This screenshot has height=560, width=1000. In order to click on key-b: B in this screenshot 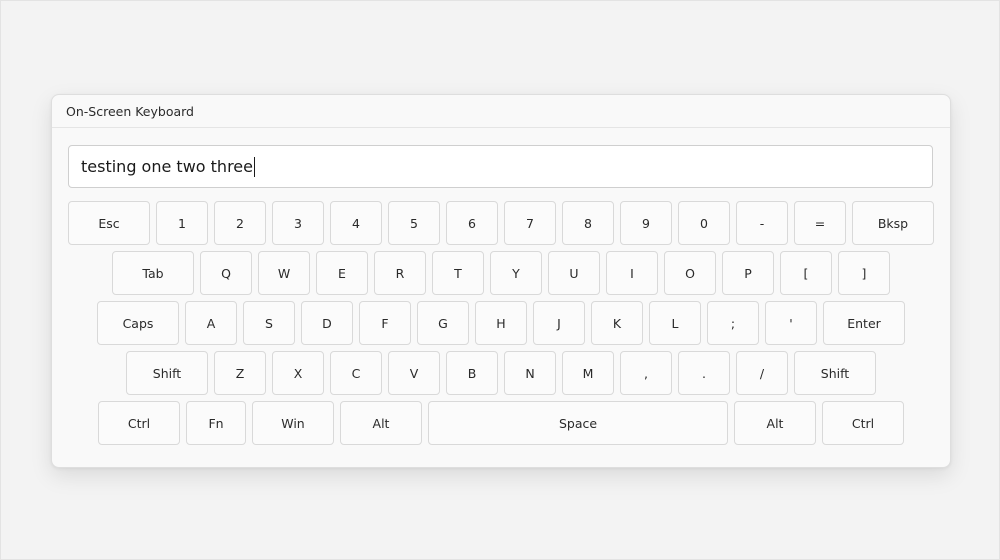, I will do `click(472, 373)`.